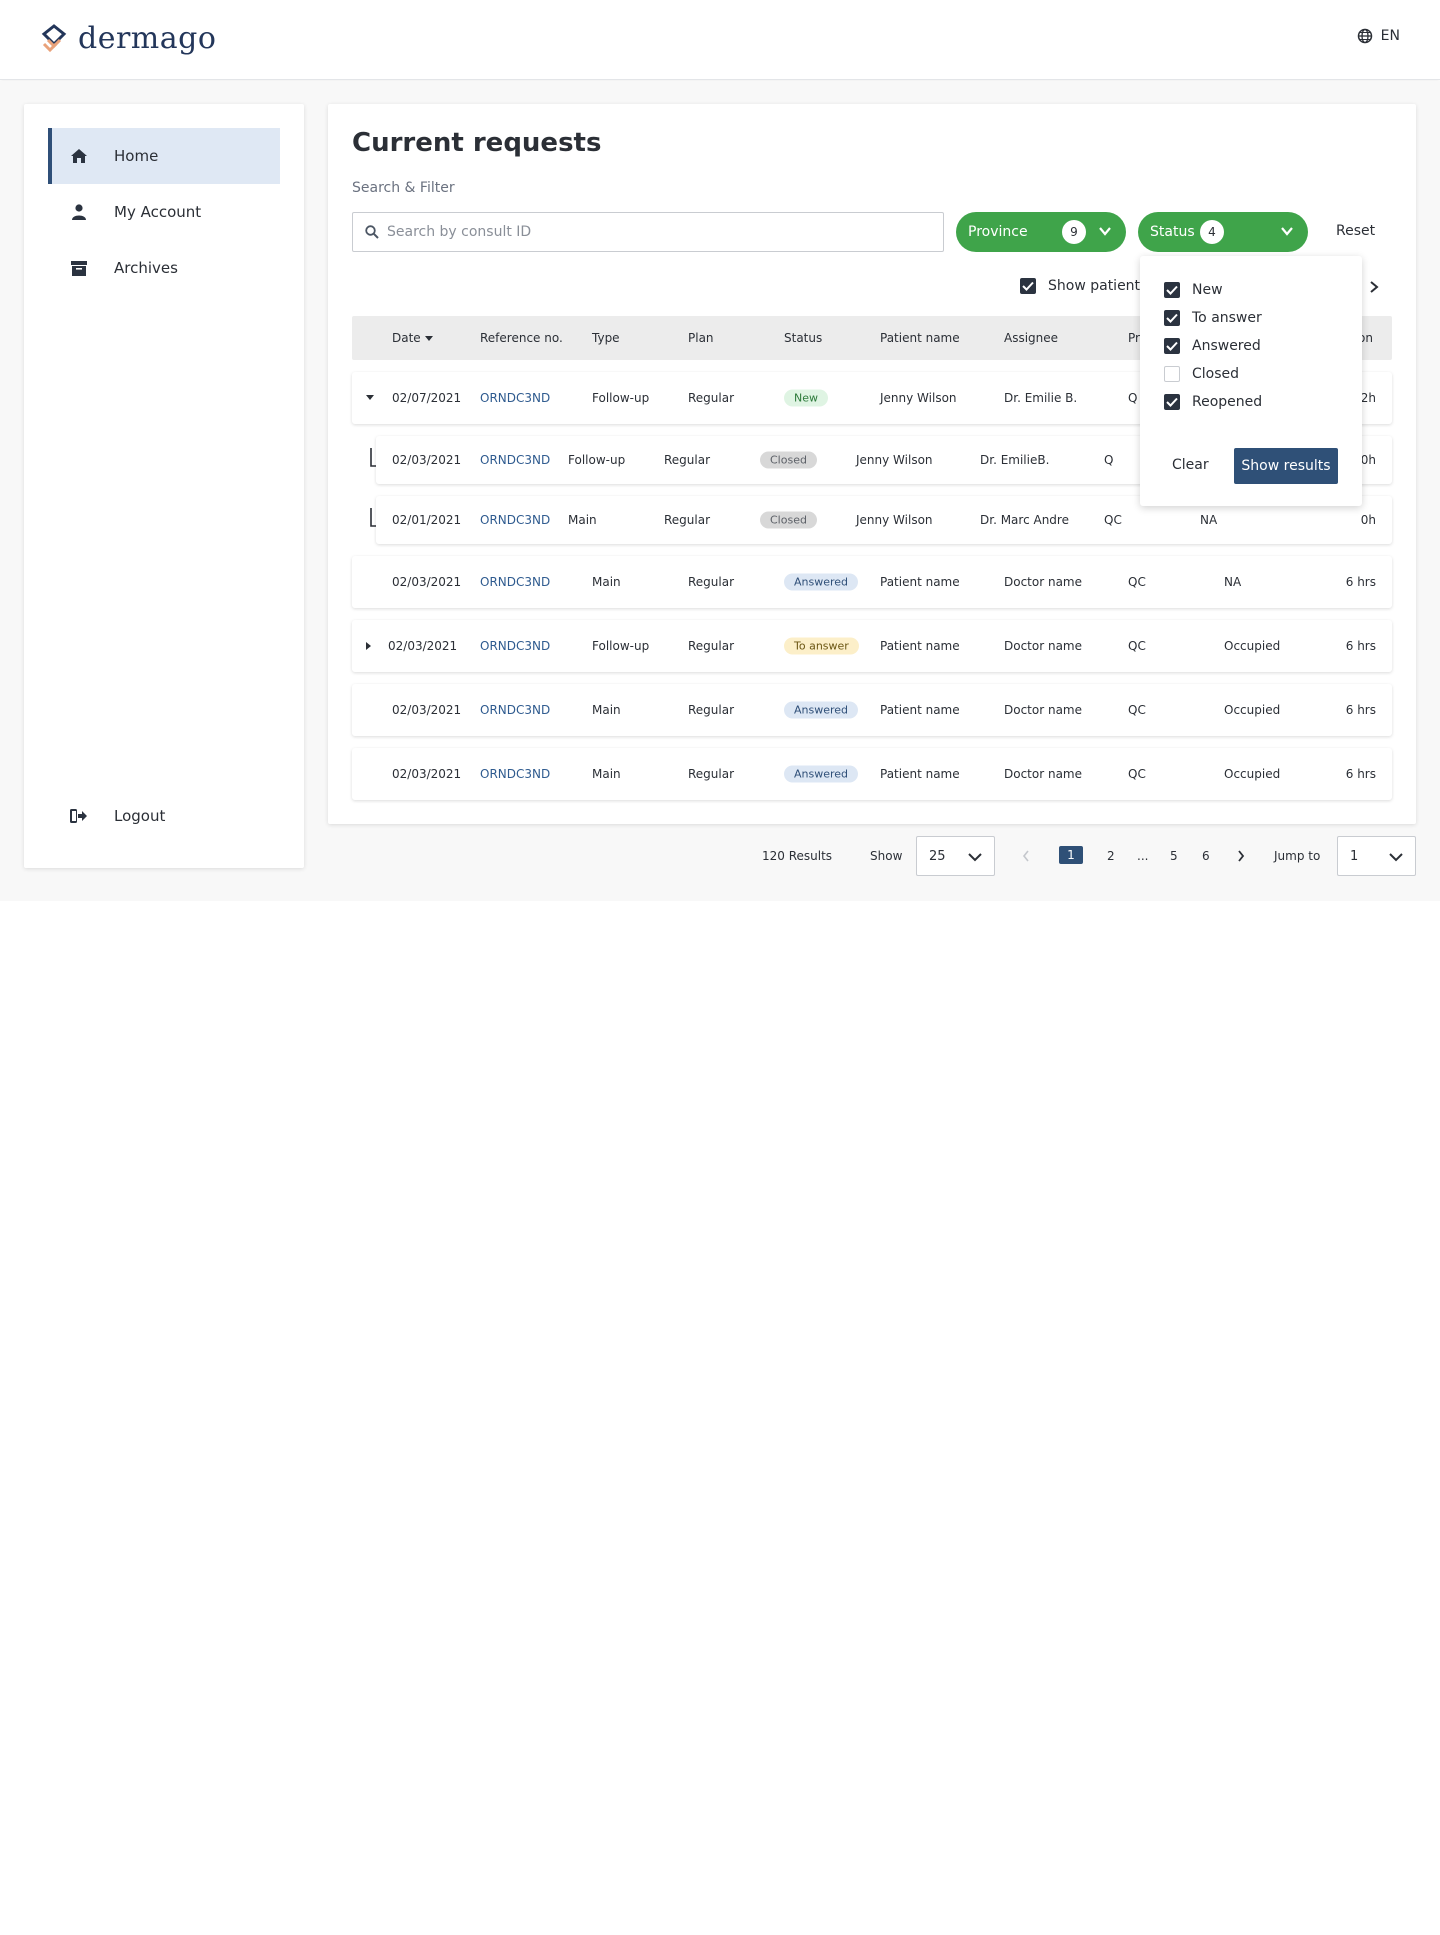  What do you see at coordinates (1360, 774) in the screenshot?
I see `cell-time: 6 hrs` at bounding box center [1360, 774].